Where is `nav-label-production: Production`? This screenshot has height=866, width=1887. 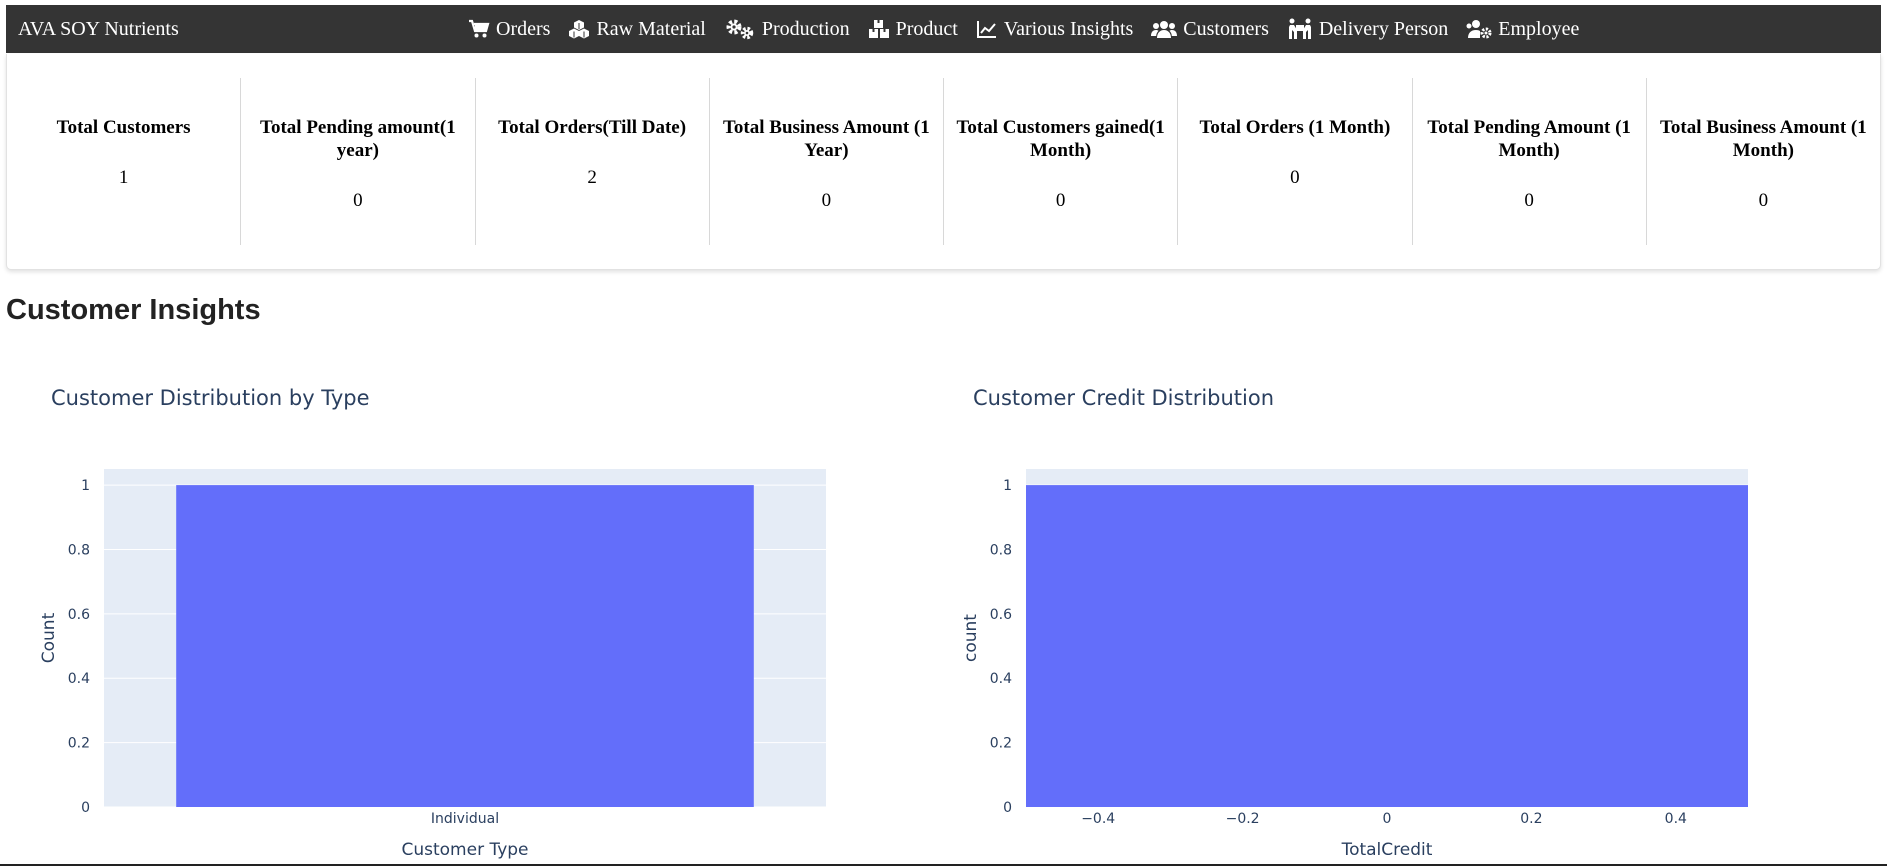 nav-label-production: Production is located at coordinates (805, 28).